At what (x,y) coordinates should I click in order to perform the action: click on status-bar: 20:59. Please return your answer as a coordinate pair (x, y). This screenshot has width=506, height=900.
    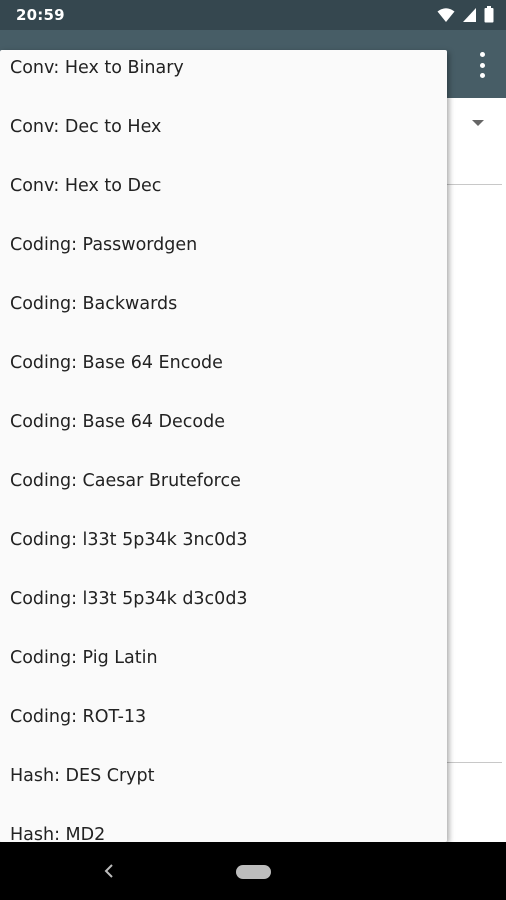
    Looking at the image, I should click on (253, 15).